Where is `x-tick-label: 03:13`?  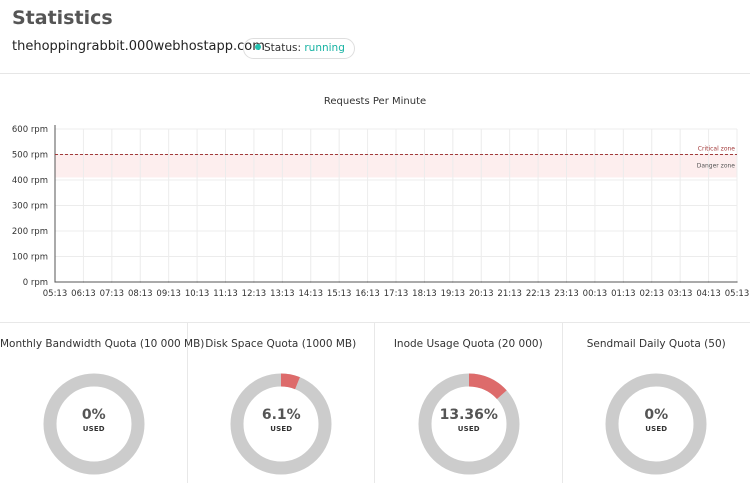 x-tick-label: 03:13 is located at coordinates (680, 294).